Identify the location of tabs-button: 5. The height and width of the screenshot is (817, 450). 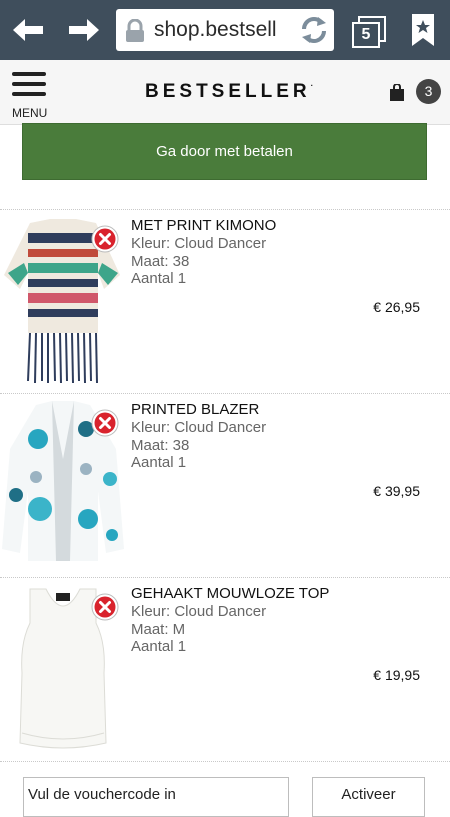
(368, 30).